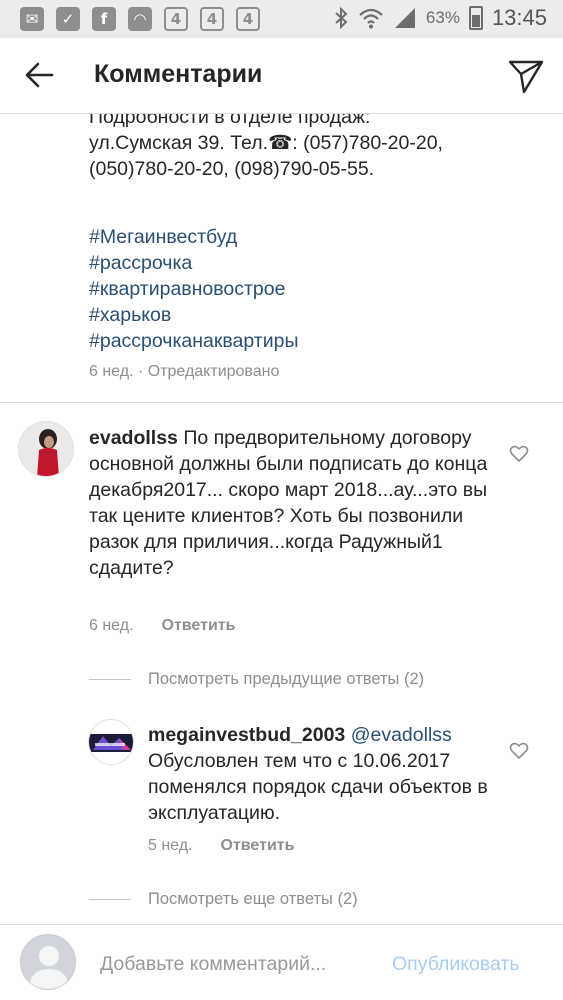  I want to click on comment-time: 6 нед., so click(111, 625).